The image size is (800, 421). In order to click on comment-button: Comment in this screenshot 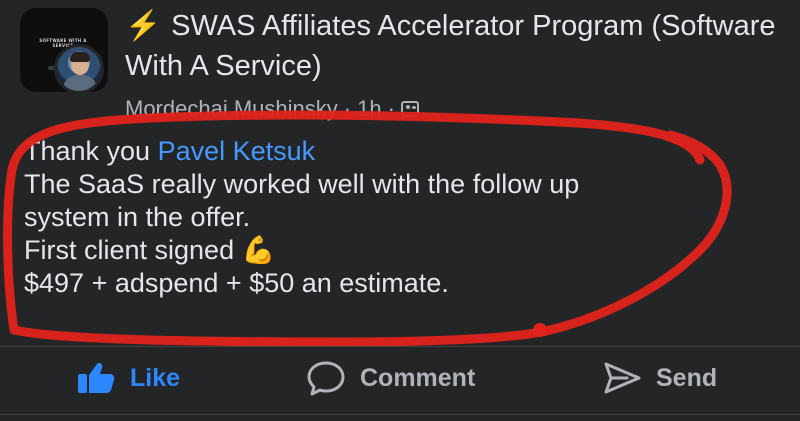, I will do `click(390, 378)`.